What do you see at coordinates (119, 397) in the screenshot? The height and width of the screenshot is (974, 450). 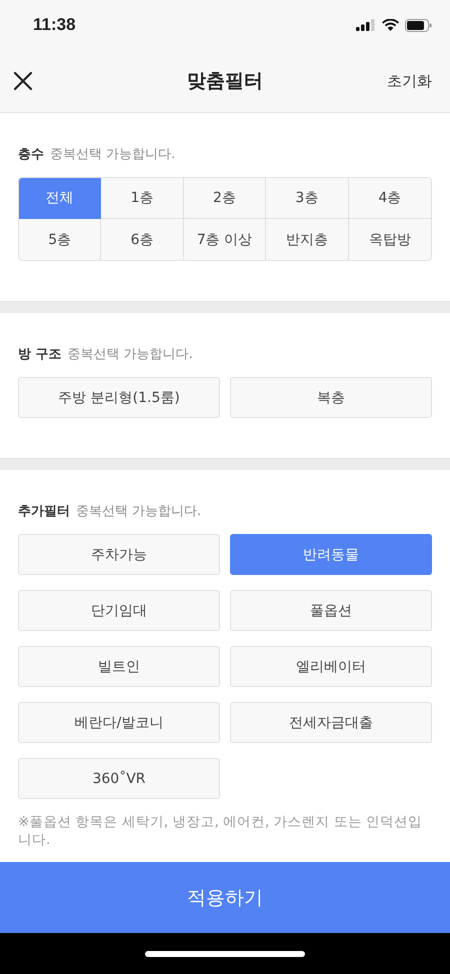 I see `filter-option: 주방 분리형(1.5룸)` at bounding box center [119, 397].